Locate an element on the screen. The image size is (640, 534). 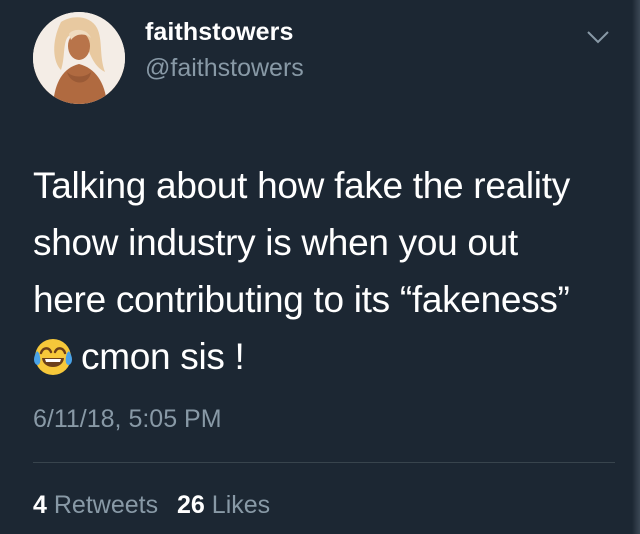
engagement-stats: 4 Retweets 26 Likes is located at coordinates (157, 505).